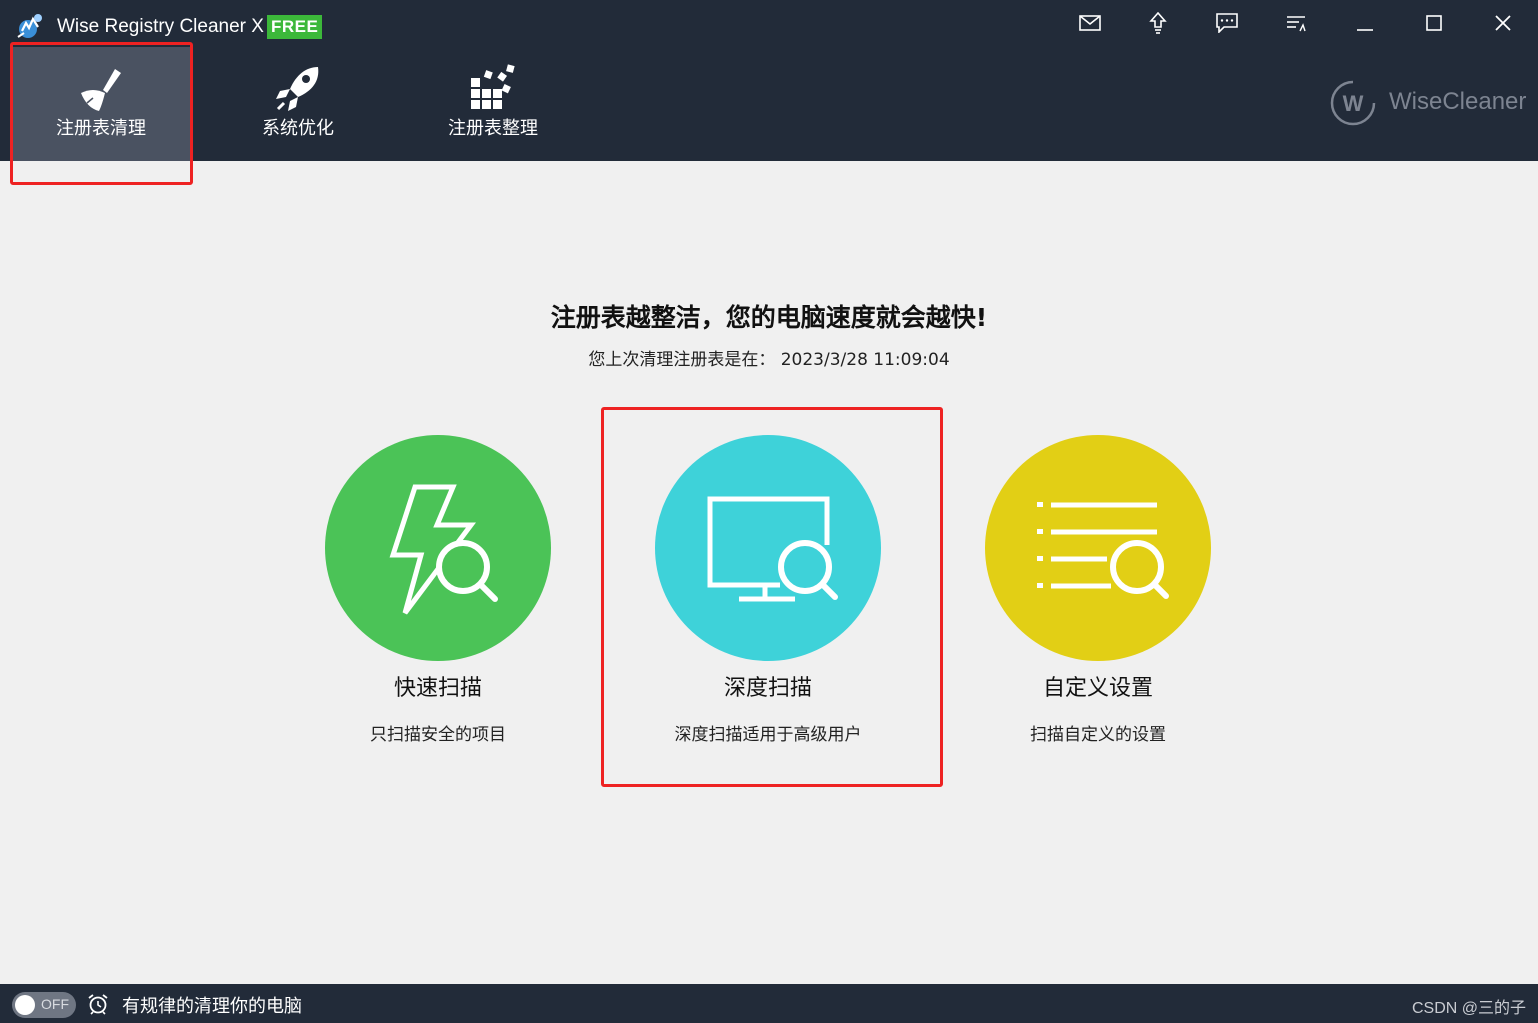 Image resolution: width=1538 pixels, height=1023 pixels. Describe the element at coordinates (1158, 23) in the screenshot. I see `upgrade-icon` at that location.